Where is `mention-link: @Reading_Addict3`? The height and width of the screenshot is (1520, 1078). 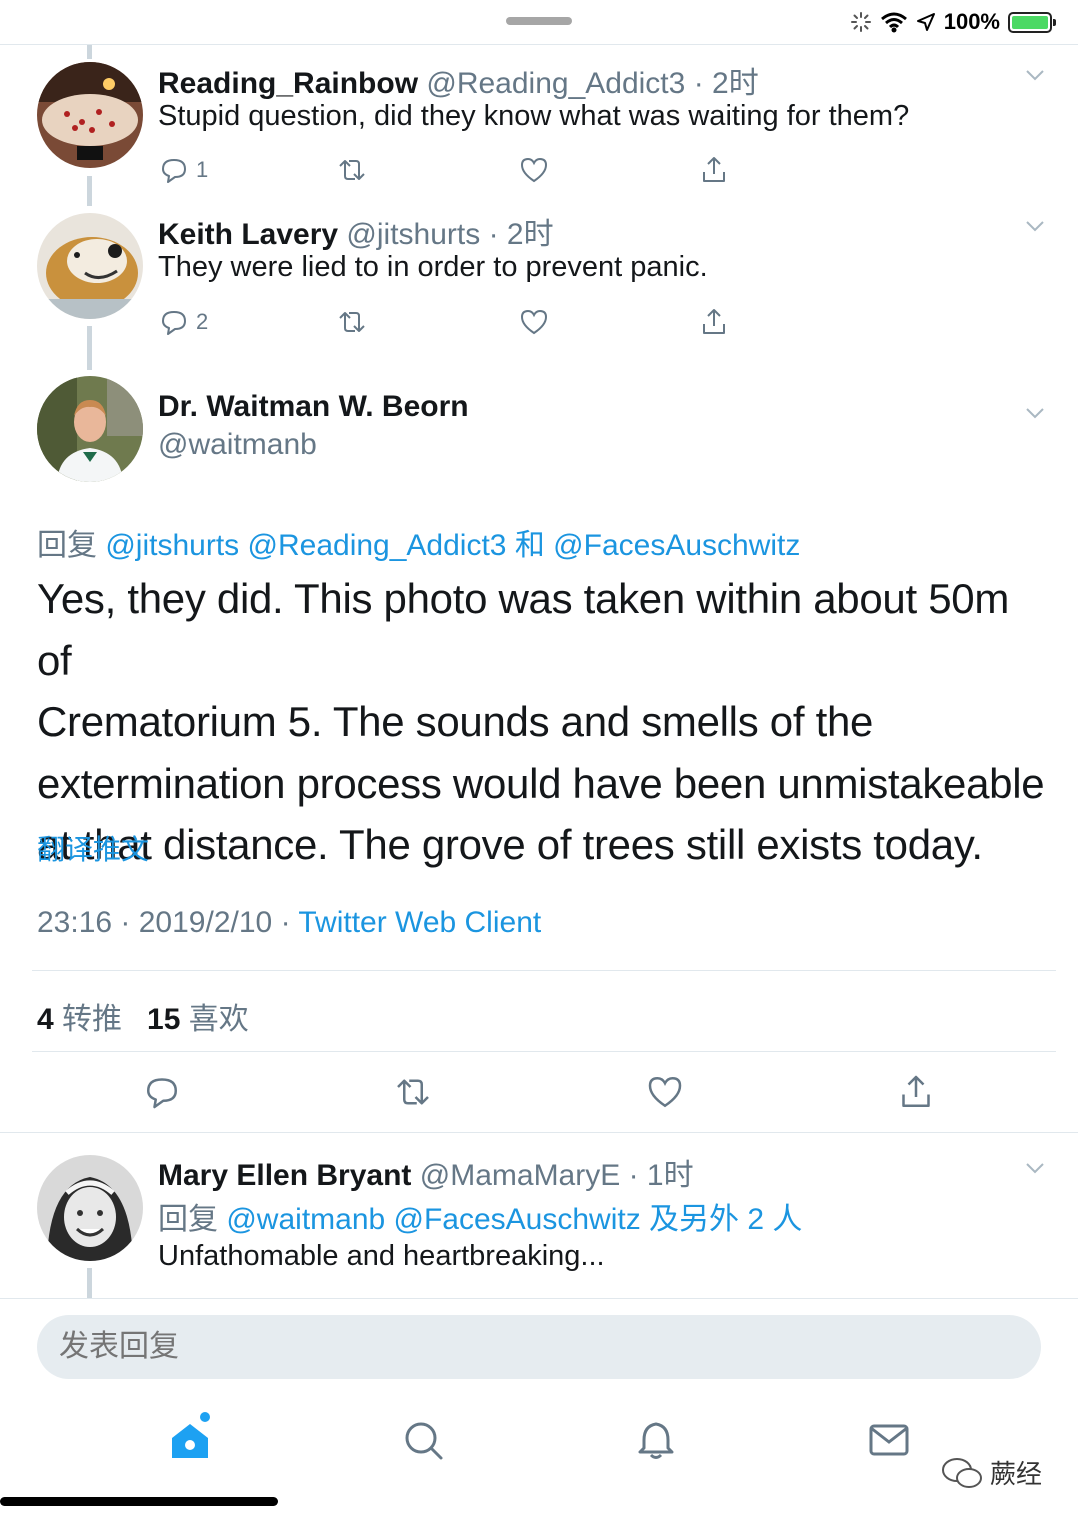
mention-link: @Reading_Addict3 is located at coordinates (377, 545).